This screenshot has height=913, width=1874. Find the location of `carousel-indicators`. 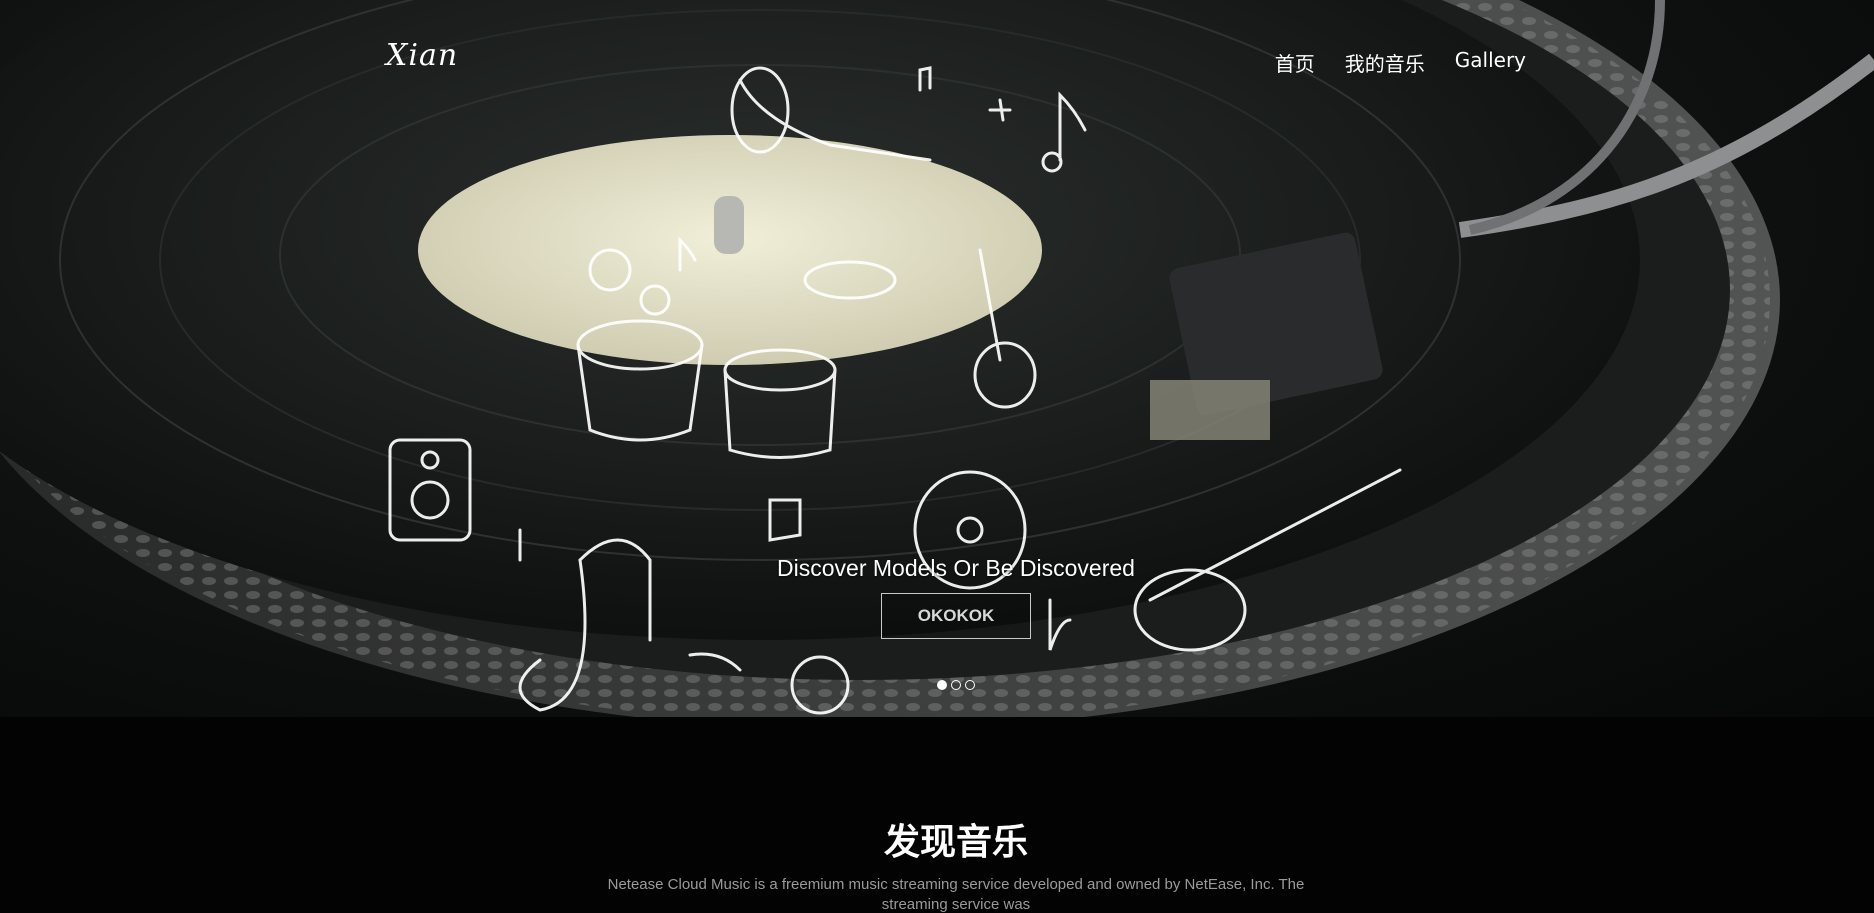

carousel-indicators is located at coordinates (937, 685).